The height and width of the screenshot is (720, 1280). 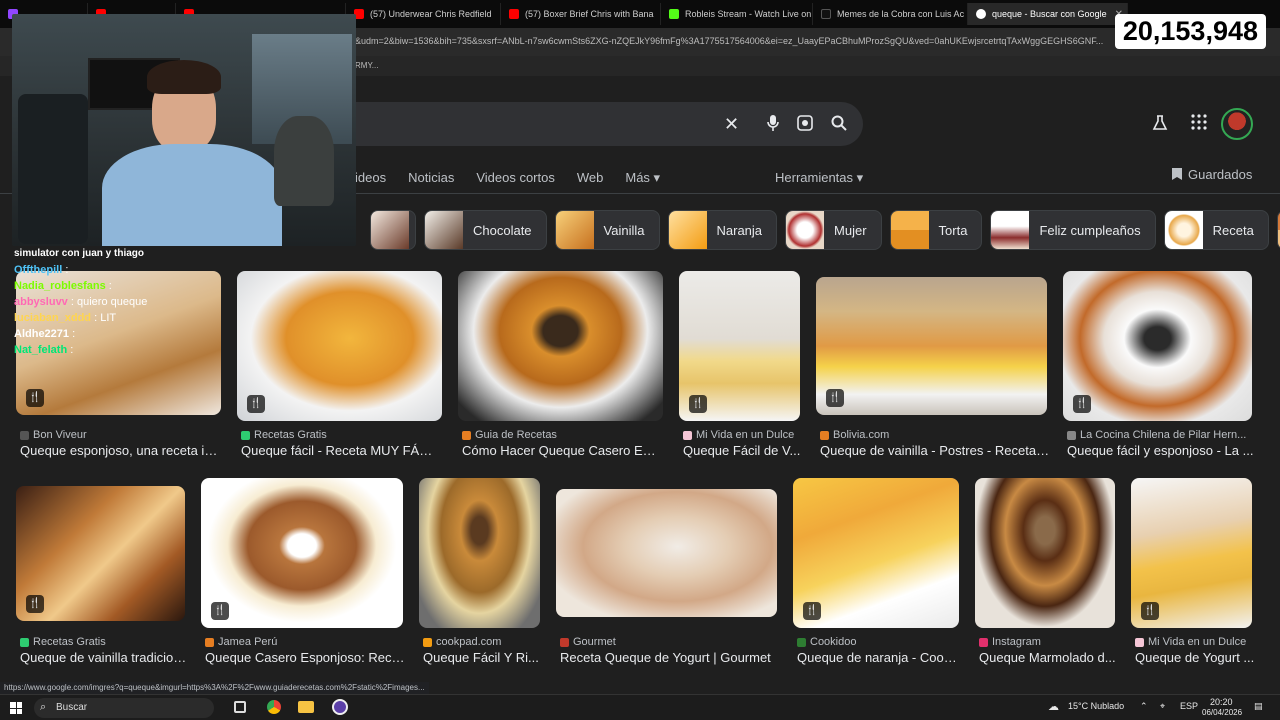 What do you see at coordinates (241, 642) in the screenshot?
I see `result-source: Jamea Perú` at bounding box center [241, 642].